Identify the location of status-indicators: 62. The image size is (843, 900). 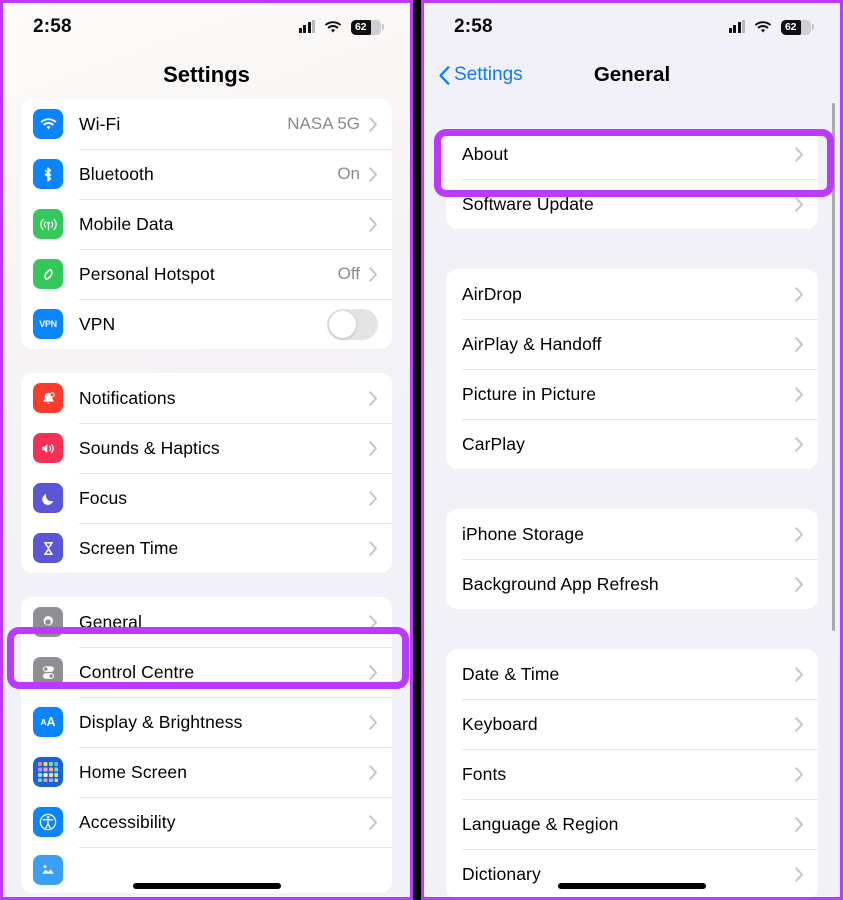
(341, 27).